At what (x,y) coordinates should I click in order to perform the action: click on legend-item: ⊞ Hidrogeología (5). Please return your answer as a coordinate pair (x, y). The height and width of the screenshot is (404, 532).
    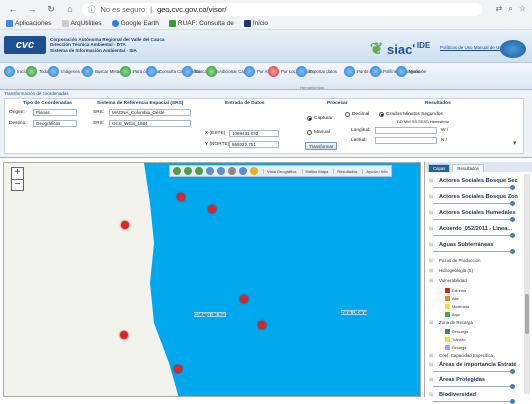
    Looking at the image, I should click on (451, 271).